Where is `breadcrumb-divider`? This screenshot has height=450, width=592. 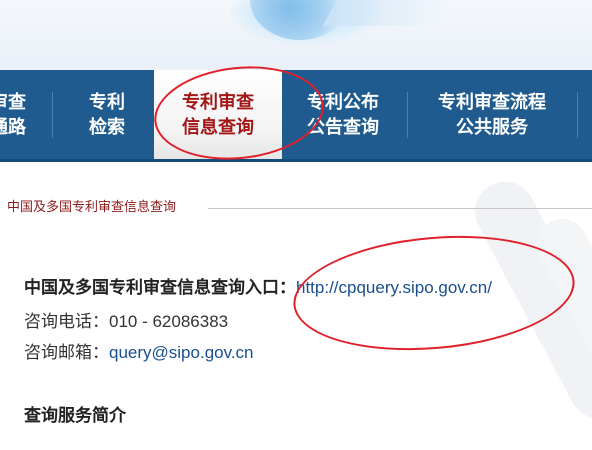
breadcrumb-divider is located at coordinates (400, 208).